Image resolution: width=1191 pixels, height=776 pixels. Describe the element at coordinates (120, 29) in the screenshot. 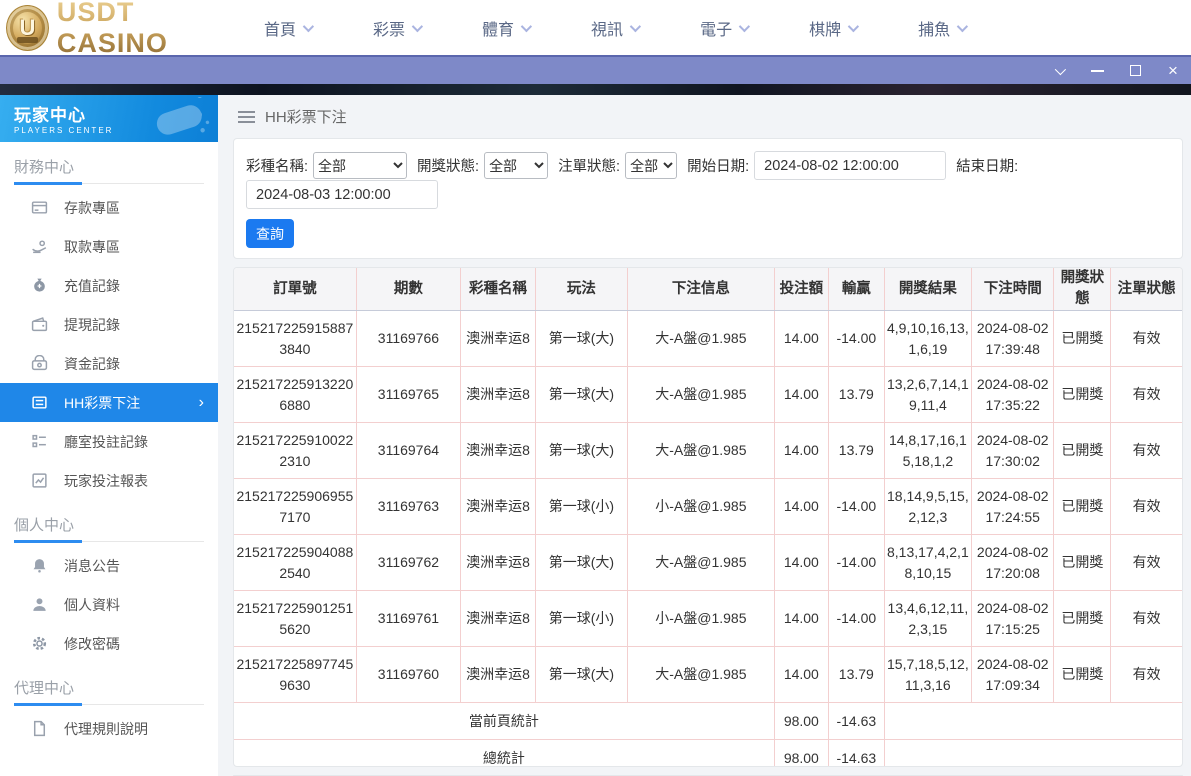

I see `site-logo: U USDT CASINO` at that location.